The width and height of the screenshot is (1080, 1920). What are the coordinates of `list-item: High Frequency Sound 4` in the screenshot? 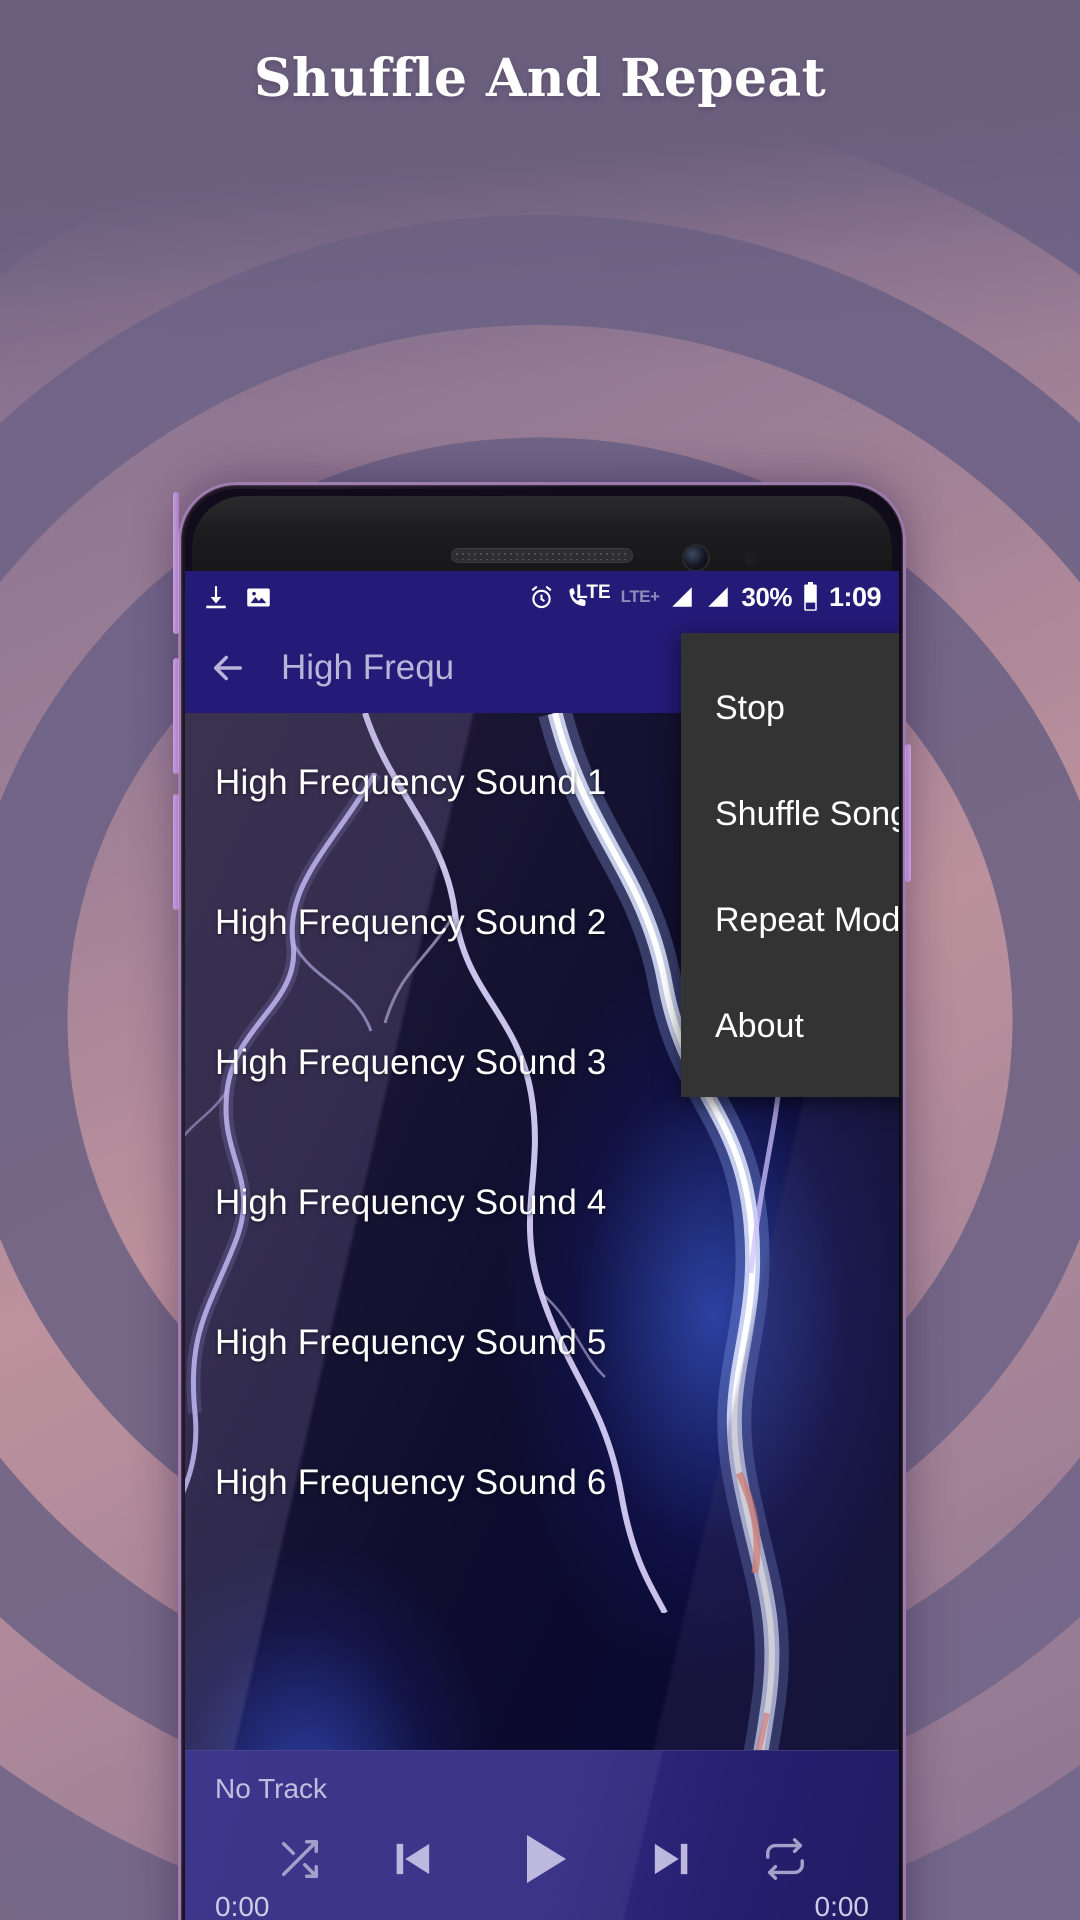 It's located at (542, 1203).